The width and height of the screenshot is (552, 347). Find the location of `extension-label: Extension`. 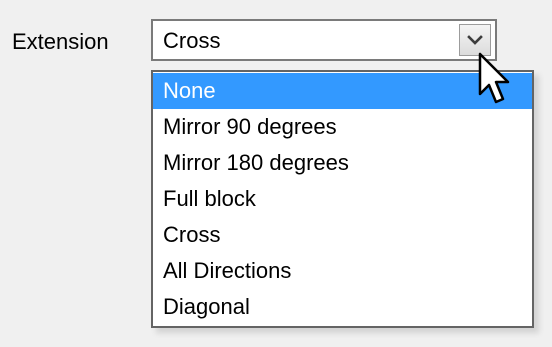

extension-label: Extension is located at coordinates (60, 41).